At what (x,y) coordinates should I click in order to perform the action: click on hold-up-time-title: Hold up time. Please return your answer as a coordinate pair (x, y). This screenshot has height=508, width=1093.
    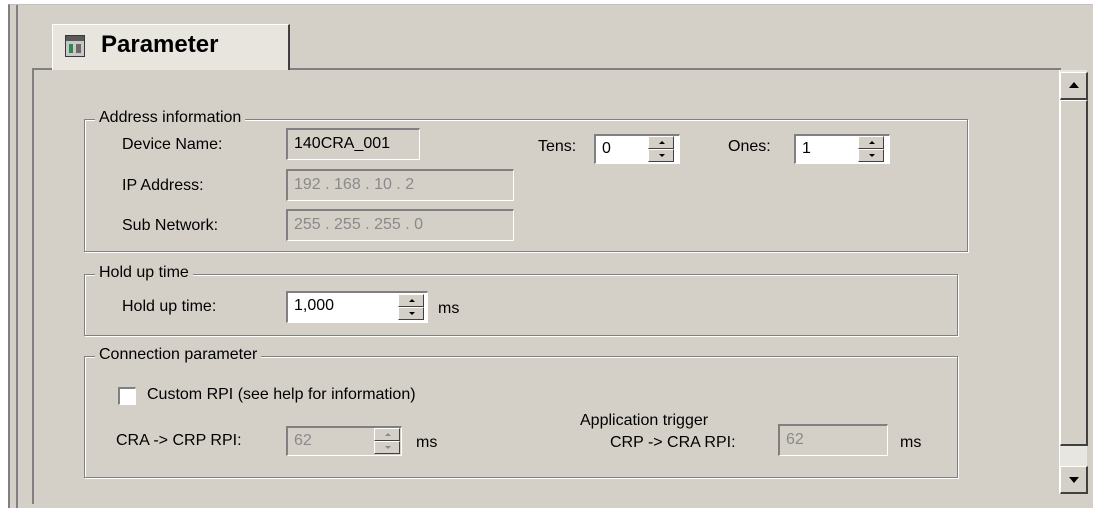
    Looking at the image, I should click on (144, 273).